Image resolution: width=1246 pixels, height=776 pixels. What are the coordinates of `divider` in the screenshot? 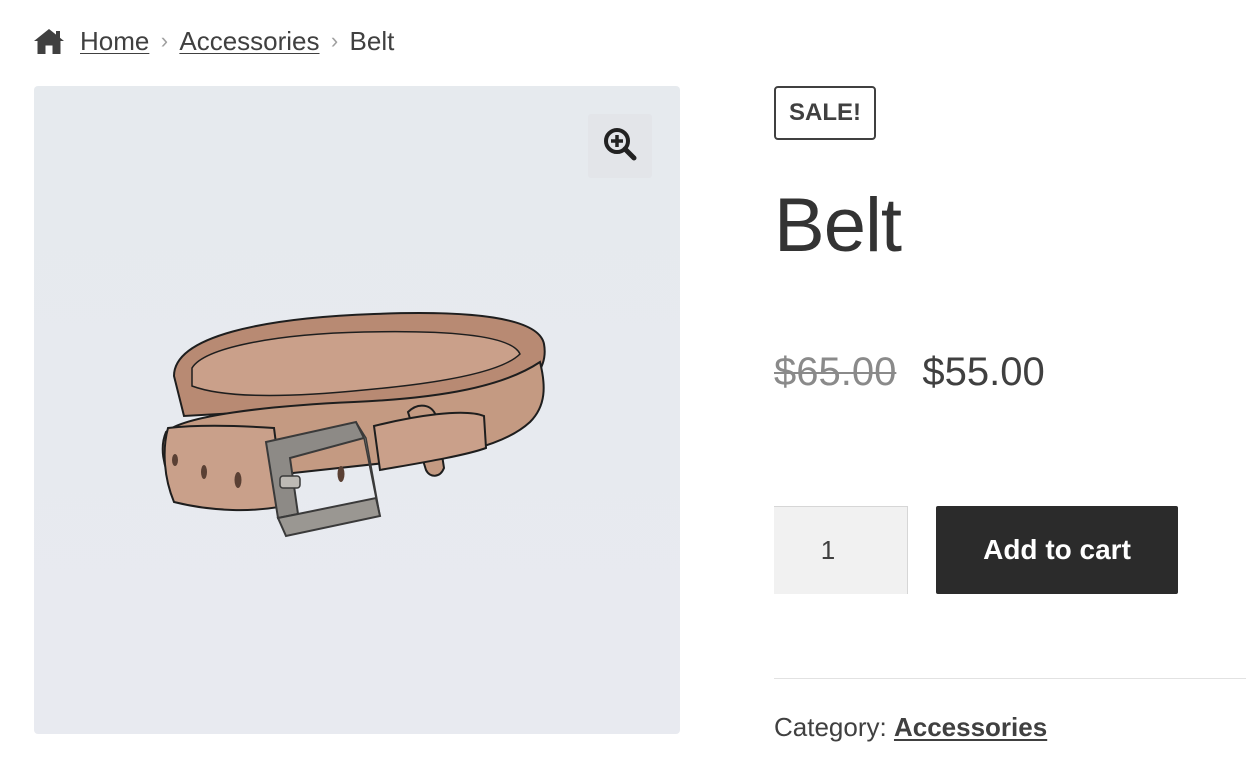 It's located at (1010, 678).